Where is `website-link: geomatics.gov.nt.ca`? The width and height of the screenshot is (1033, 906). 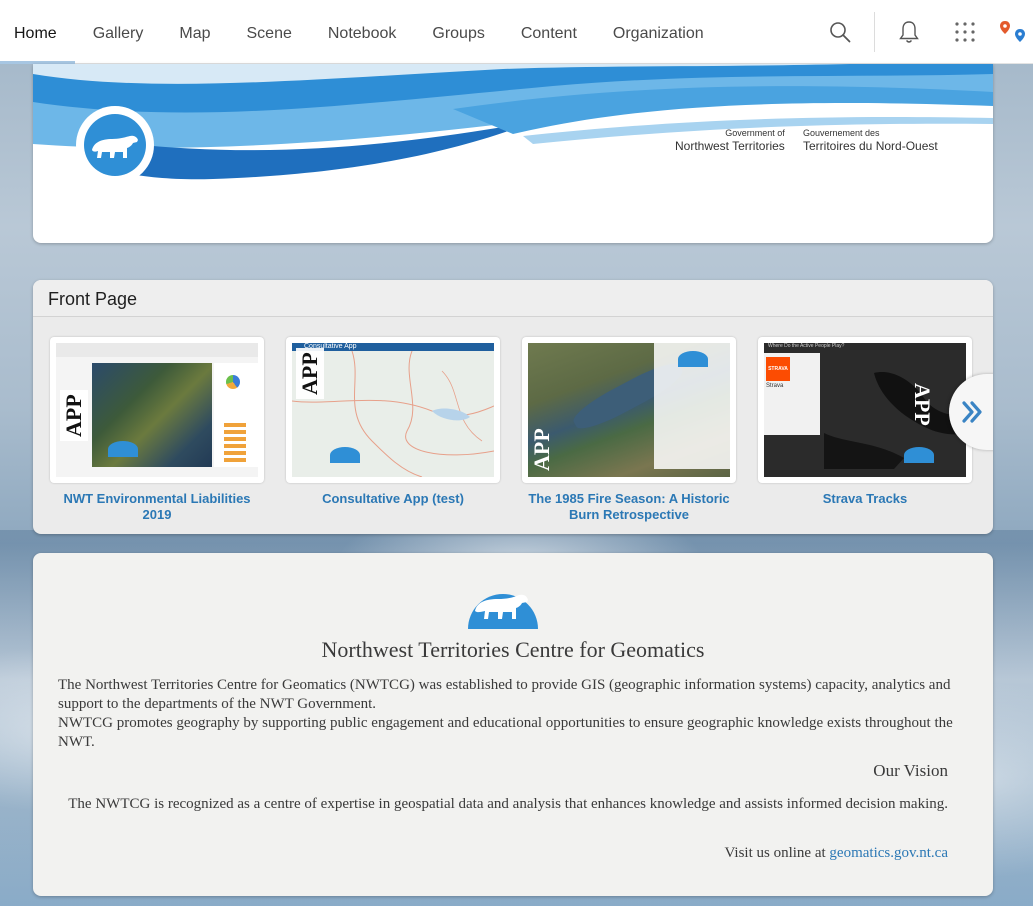 website-link: geomatics.gov.nt.ca is located at coordinates (888, 853).